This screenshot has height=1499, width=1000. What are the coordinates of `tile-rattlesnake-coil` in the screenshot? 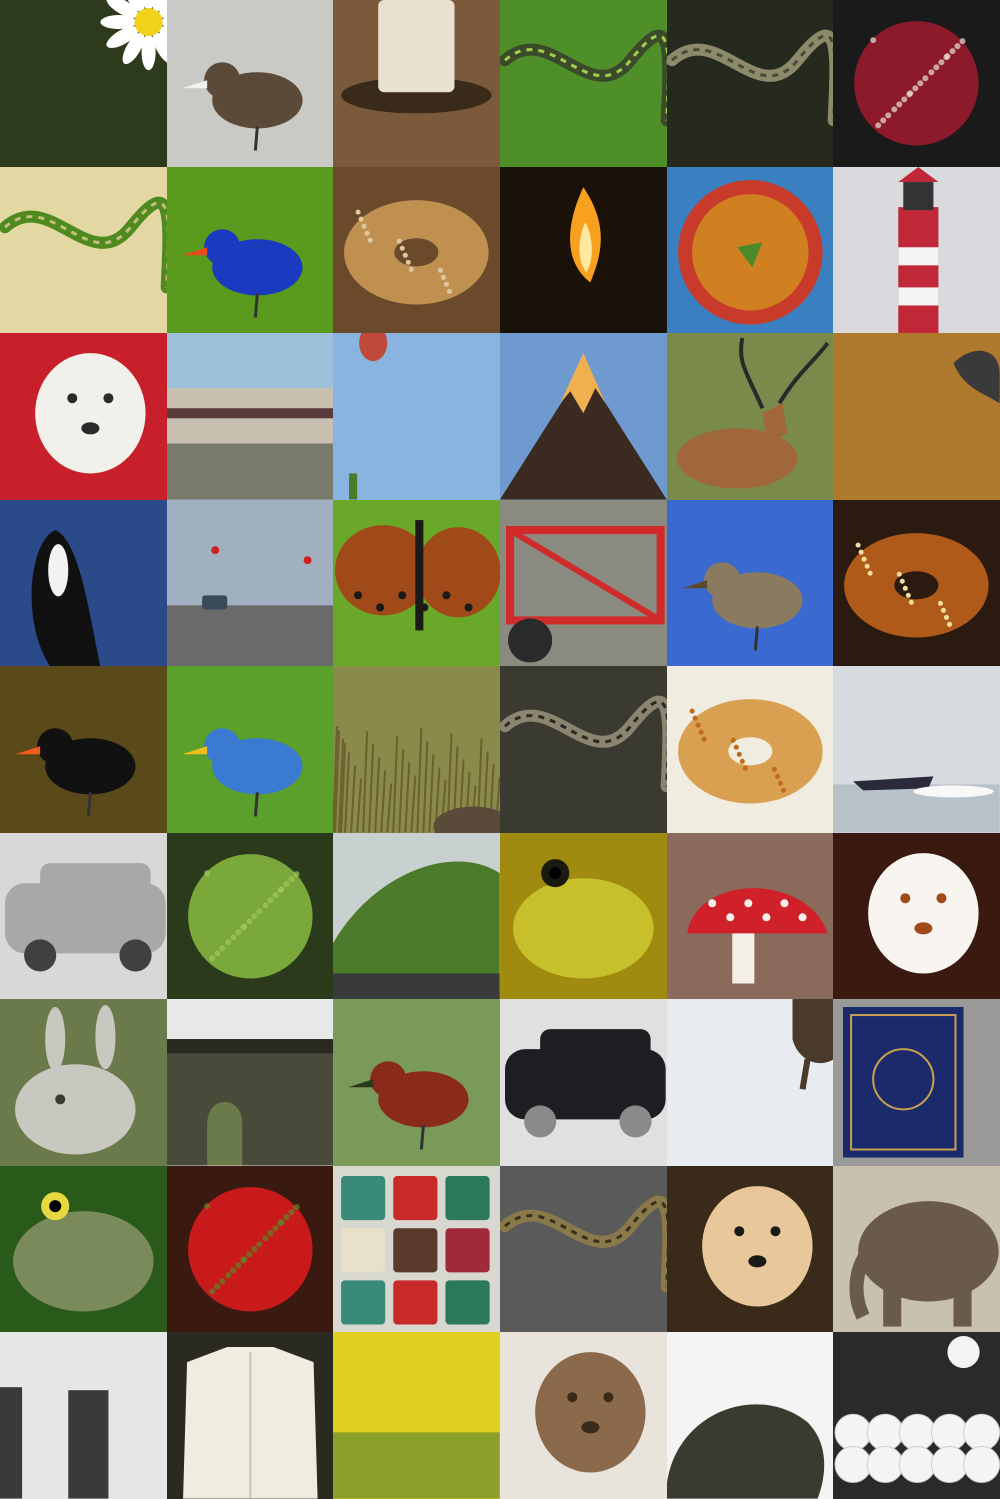 It's located at (583, 749).